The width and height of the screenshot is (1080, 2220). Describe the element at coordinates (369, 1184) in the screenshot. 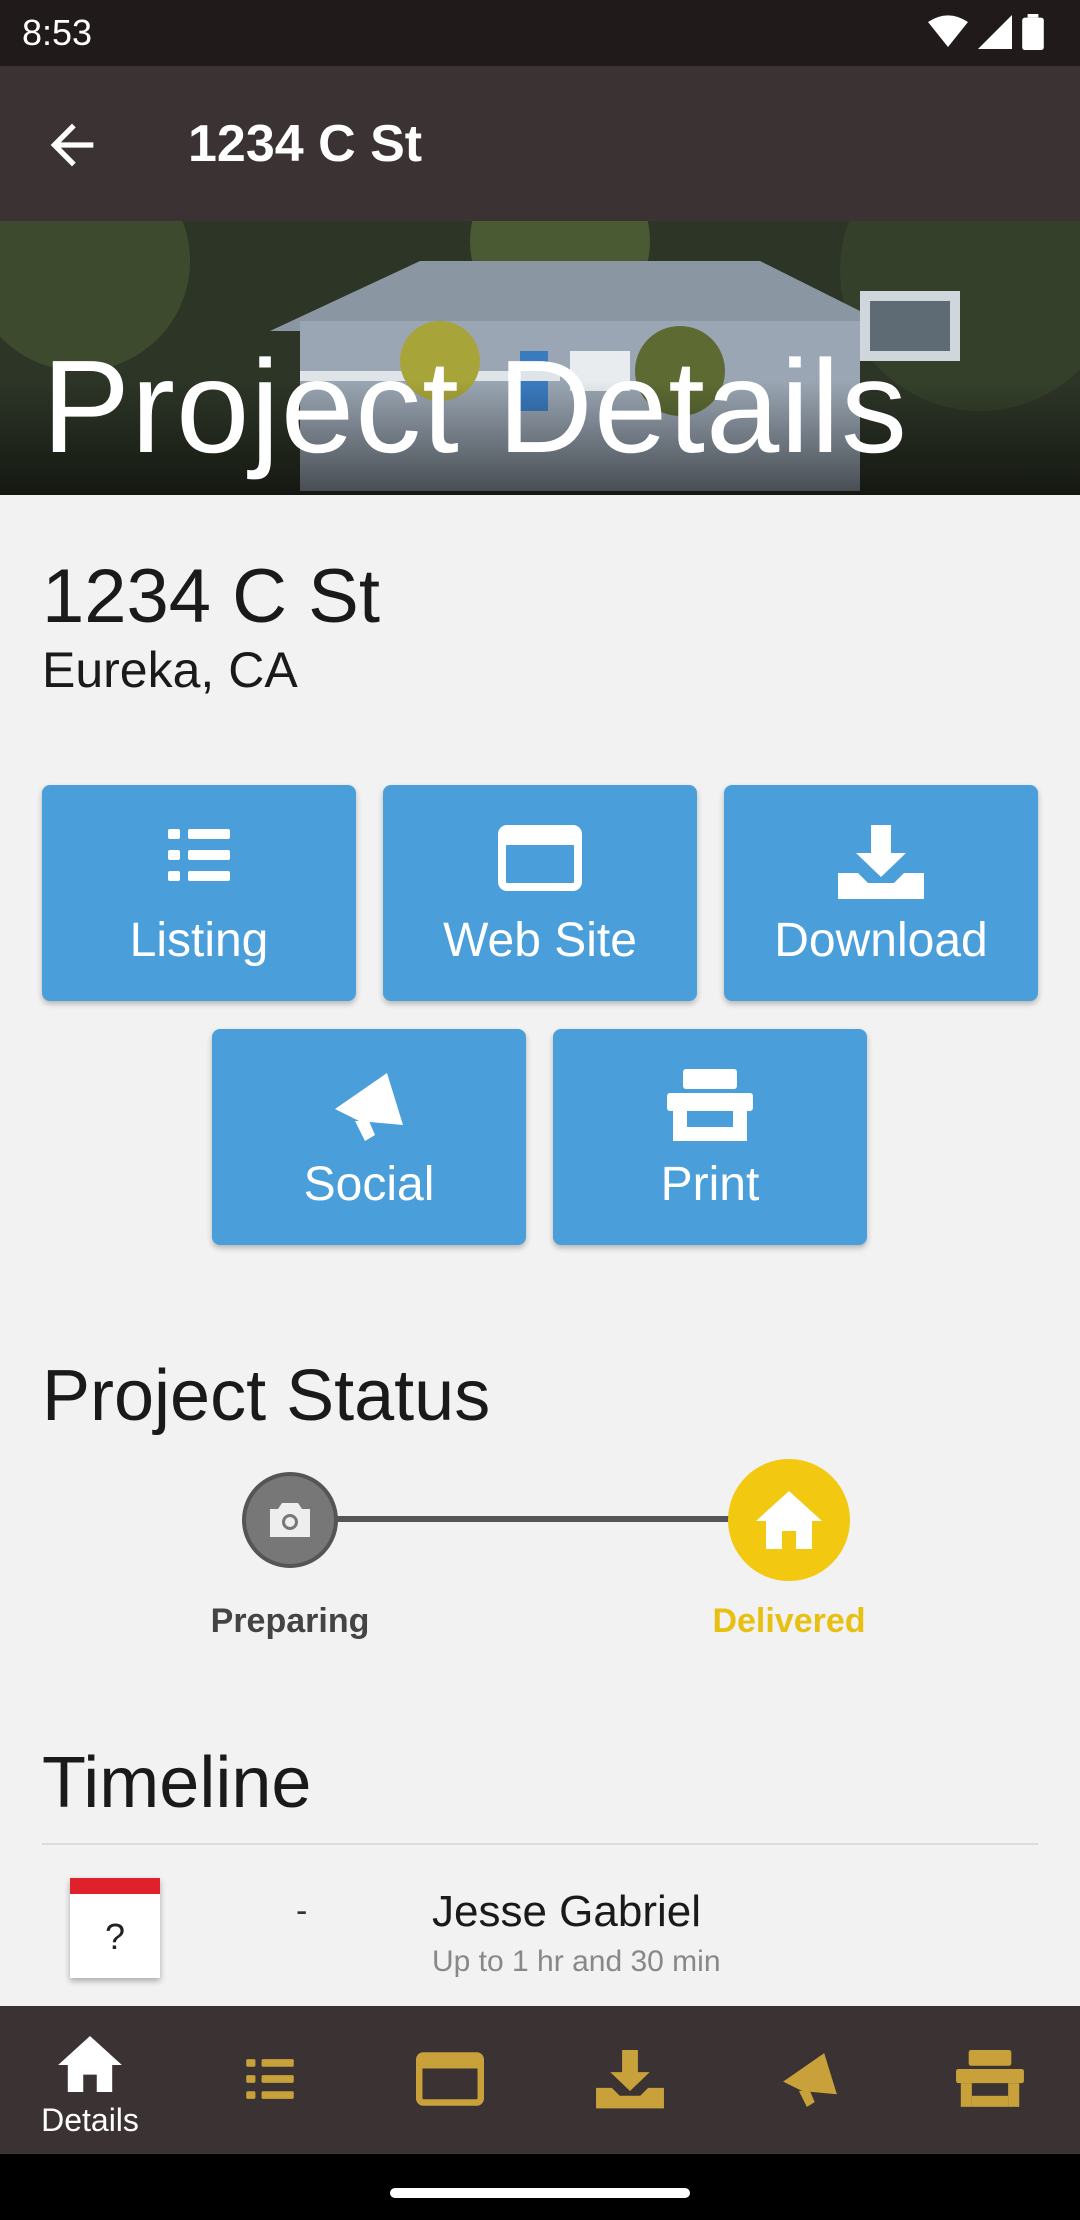

I see `social-button-label: Social` at that location.